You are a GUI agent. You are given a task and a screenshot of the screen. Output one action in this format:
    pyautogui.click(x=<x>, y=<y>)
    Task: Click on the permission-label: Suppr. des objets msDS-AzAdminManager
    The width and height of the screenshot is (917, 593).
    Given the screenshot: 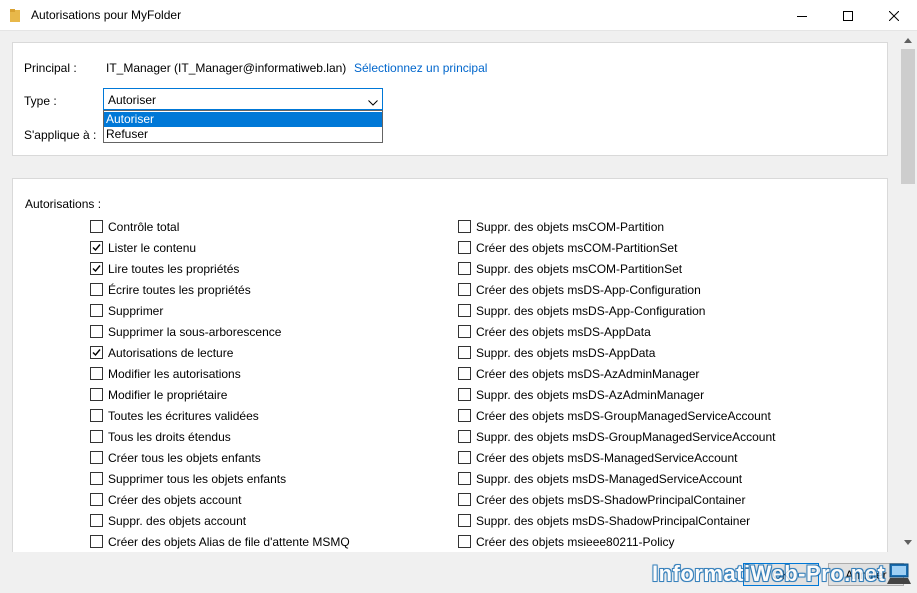 What is the action you would take?
    pyautogui.click(x=590, y=394)
    